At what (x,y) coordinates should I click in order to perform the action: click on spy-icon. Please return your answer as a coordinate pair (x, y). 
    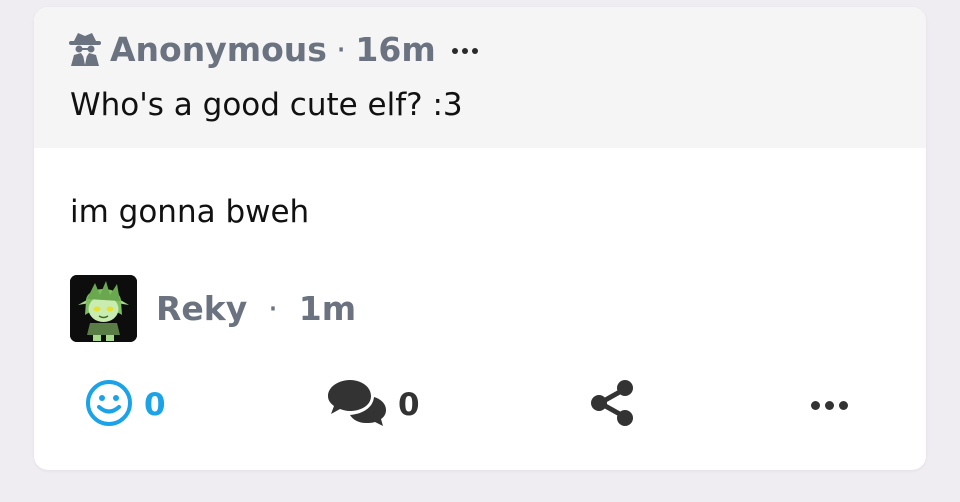
    Looking at the image, I should click on (85, 49).